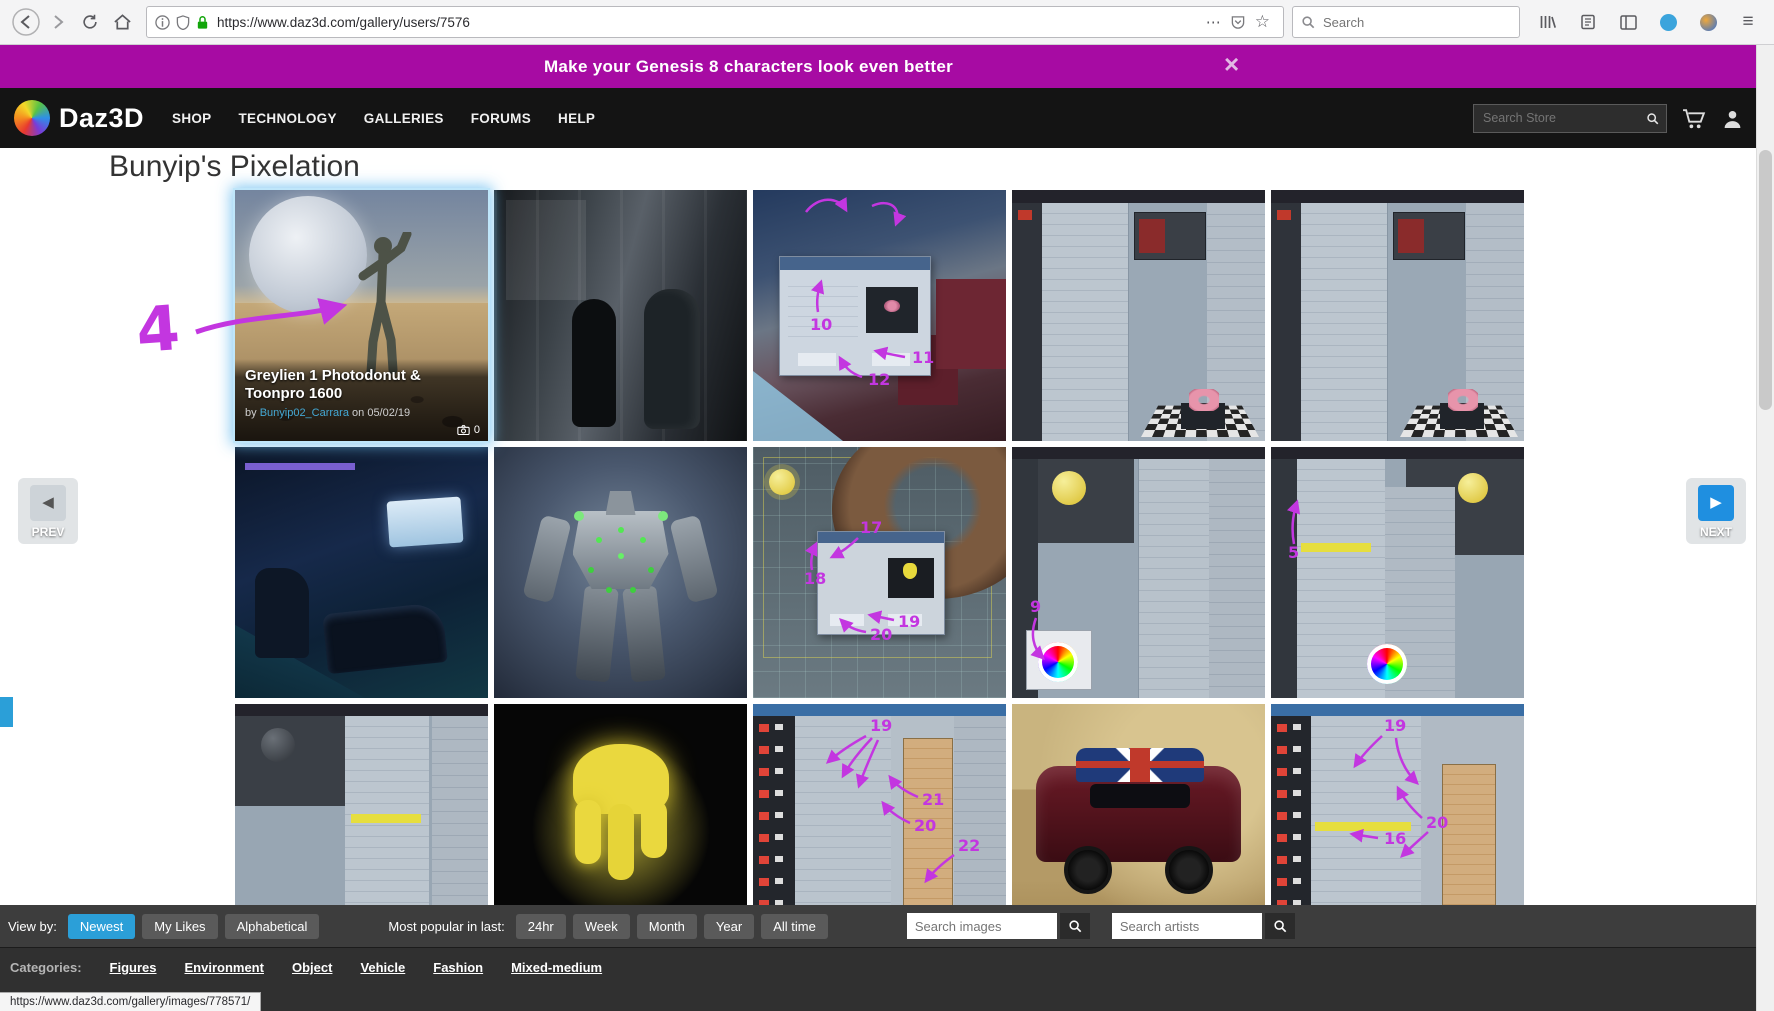  What do you see at coordinates (1694, 118) in the screenshot?
I see `cart-icon` at bounding box center [1694, 118].